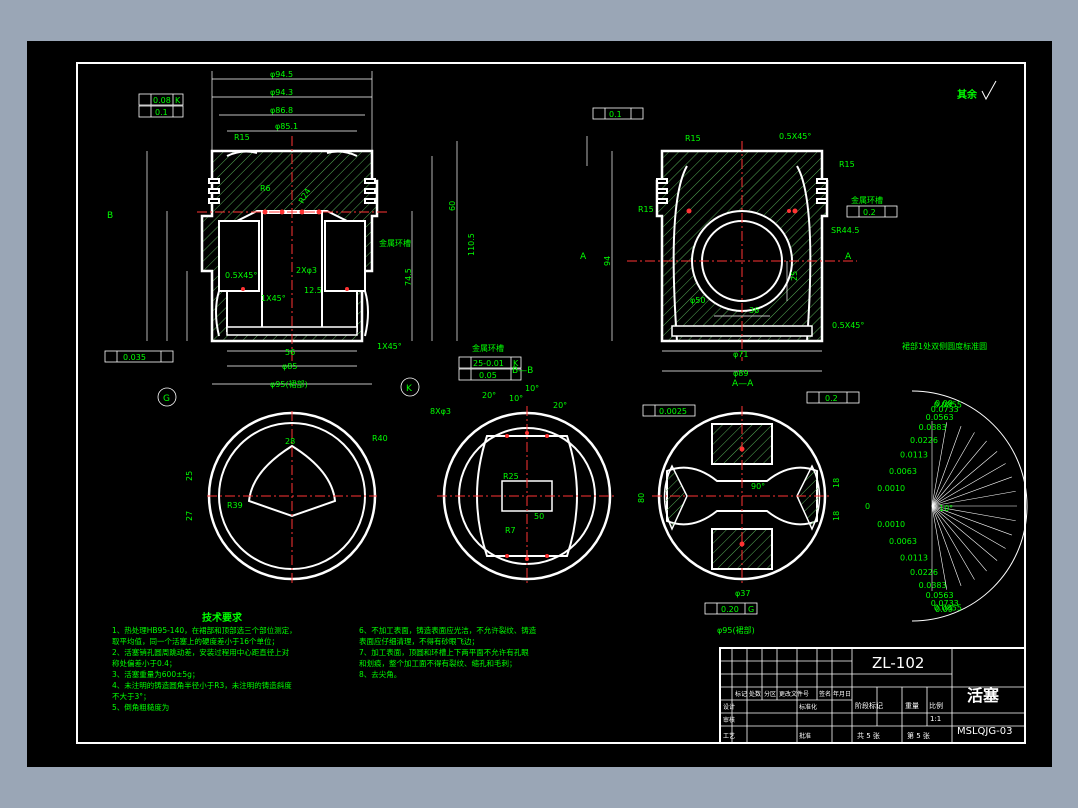 The height and width of the screenshot is (808, 1078). What do you see at coordinates (281, 110) in the screenshot?
I see `svg-text: φ86.8` at bounding box center [281, 110].